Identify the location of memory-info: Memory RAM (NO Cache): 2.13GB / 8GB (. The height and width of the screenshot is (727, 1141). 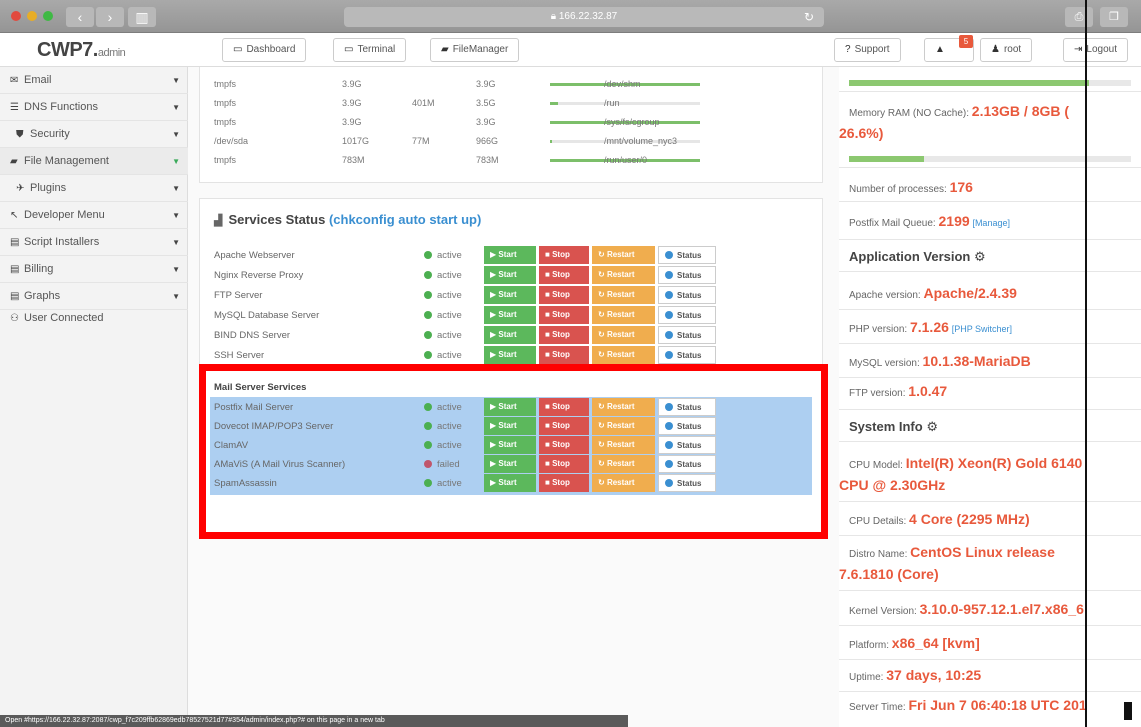
(959, 111).